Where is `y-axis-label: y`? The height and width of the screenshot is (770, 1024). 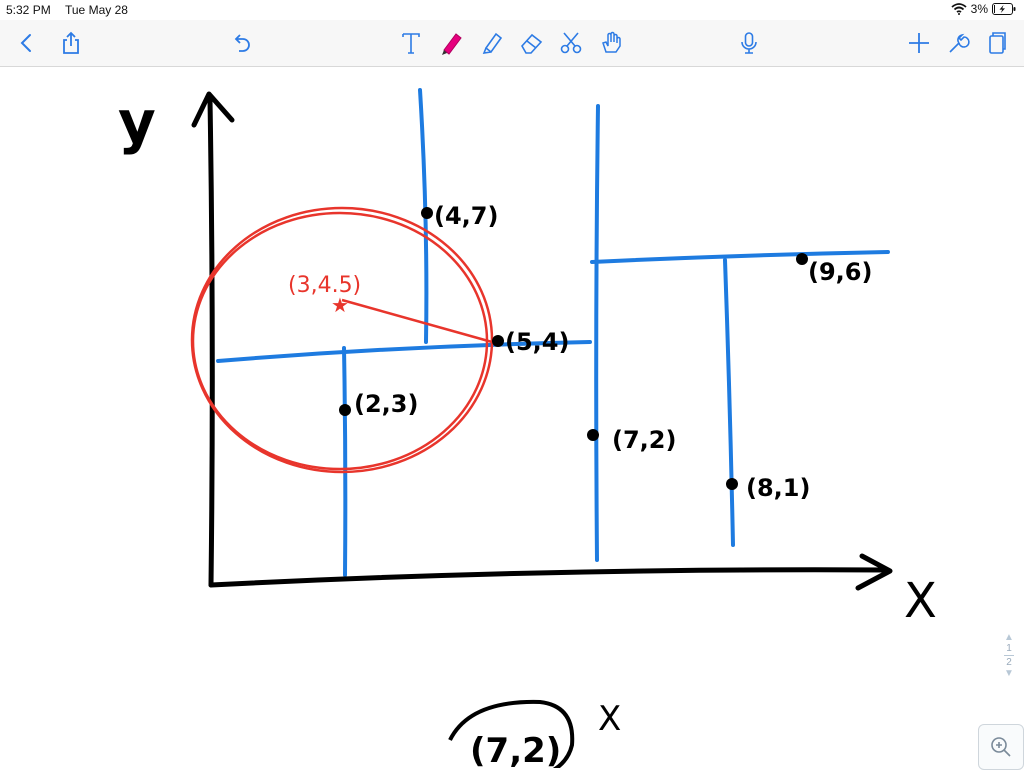
y-axis-label: y is located at coordinates (137, 122).